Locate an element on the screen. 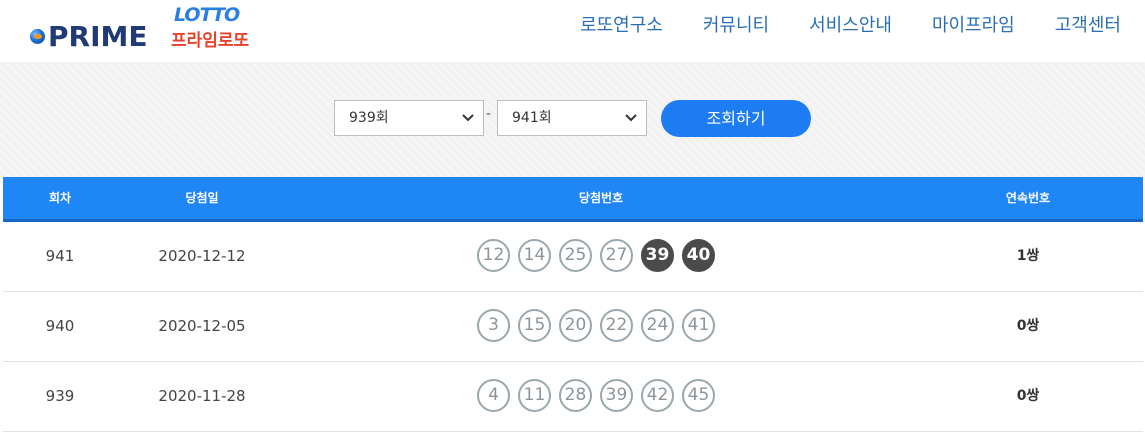 The height and width of the screenshot is (433, 1145). round-to-select: 941회 is located at coordinates (572, 118).